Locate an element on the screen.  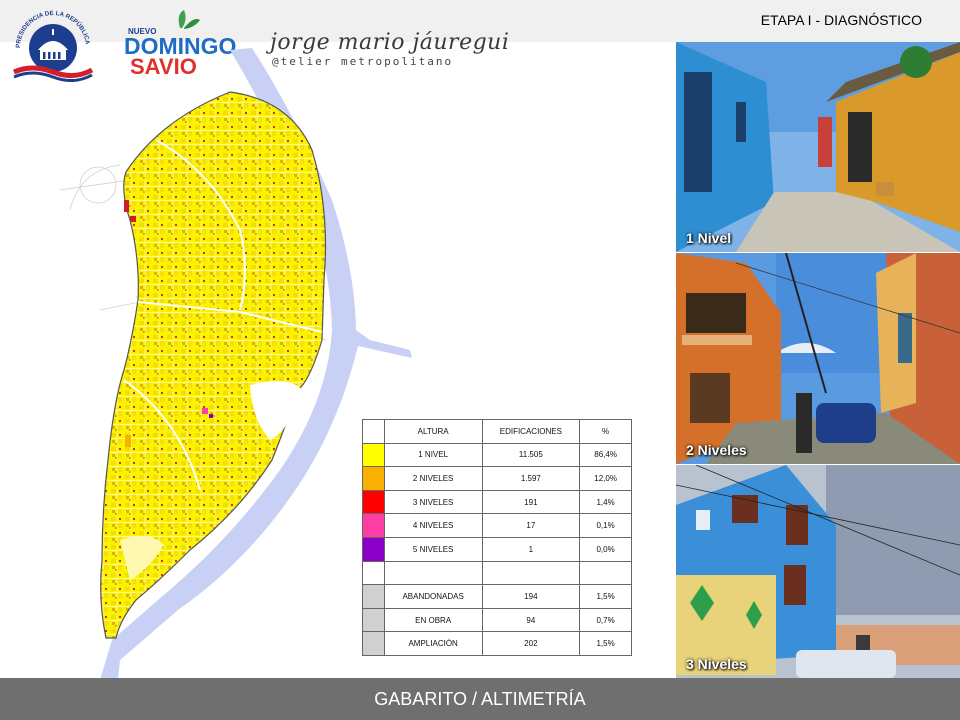
photo-label: 2 Niveles is located at coordinates (716, 450).